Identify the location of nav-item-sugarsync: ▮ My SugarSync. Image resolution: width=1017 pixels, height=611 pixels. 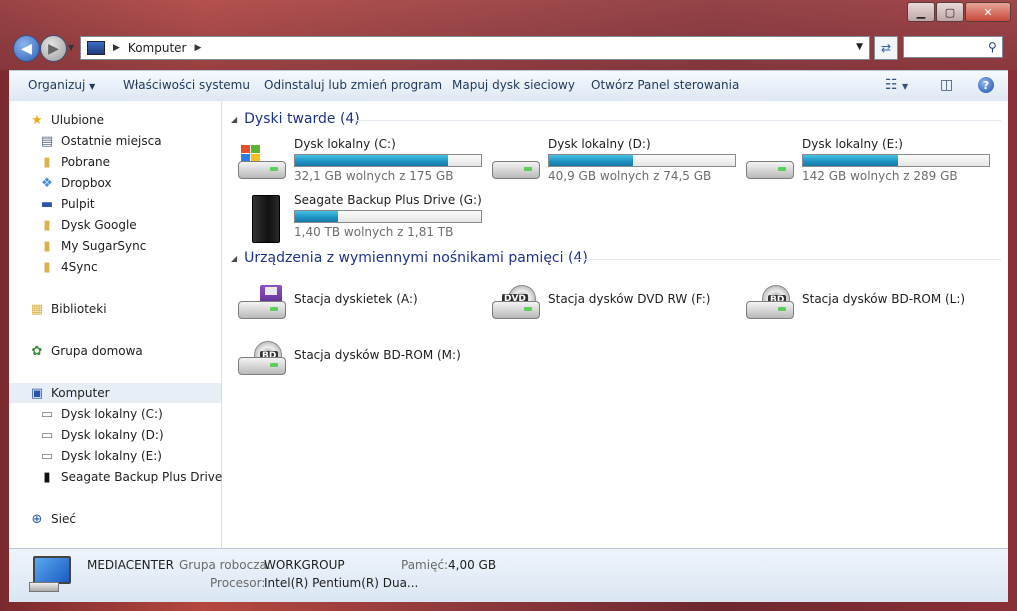
(92, 246).